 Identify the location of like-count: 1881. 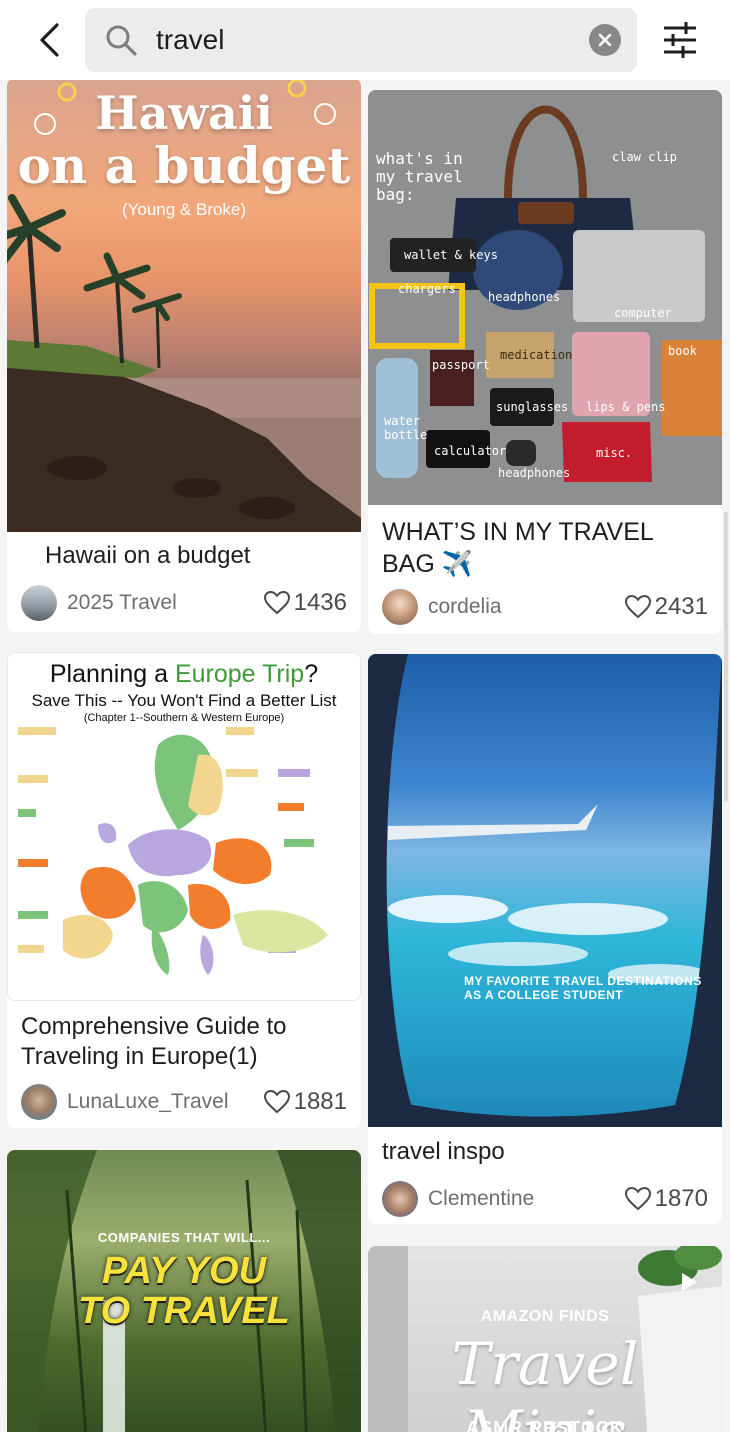
(320, 1101).